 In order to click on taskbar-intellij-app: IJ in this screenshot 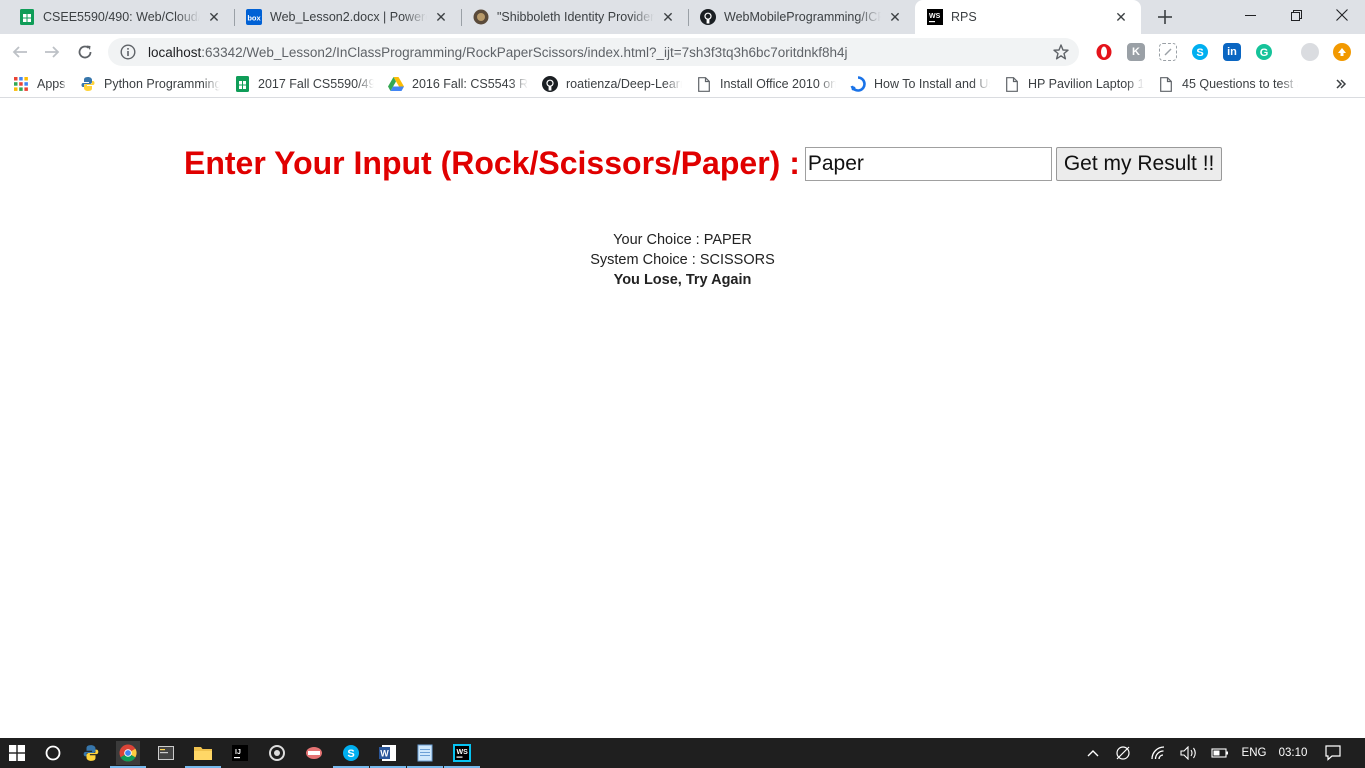, I will do `click(240, 753)`.